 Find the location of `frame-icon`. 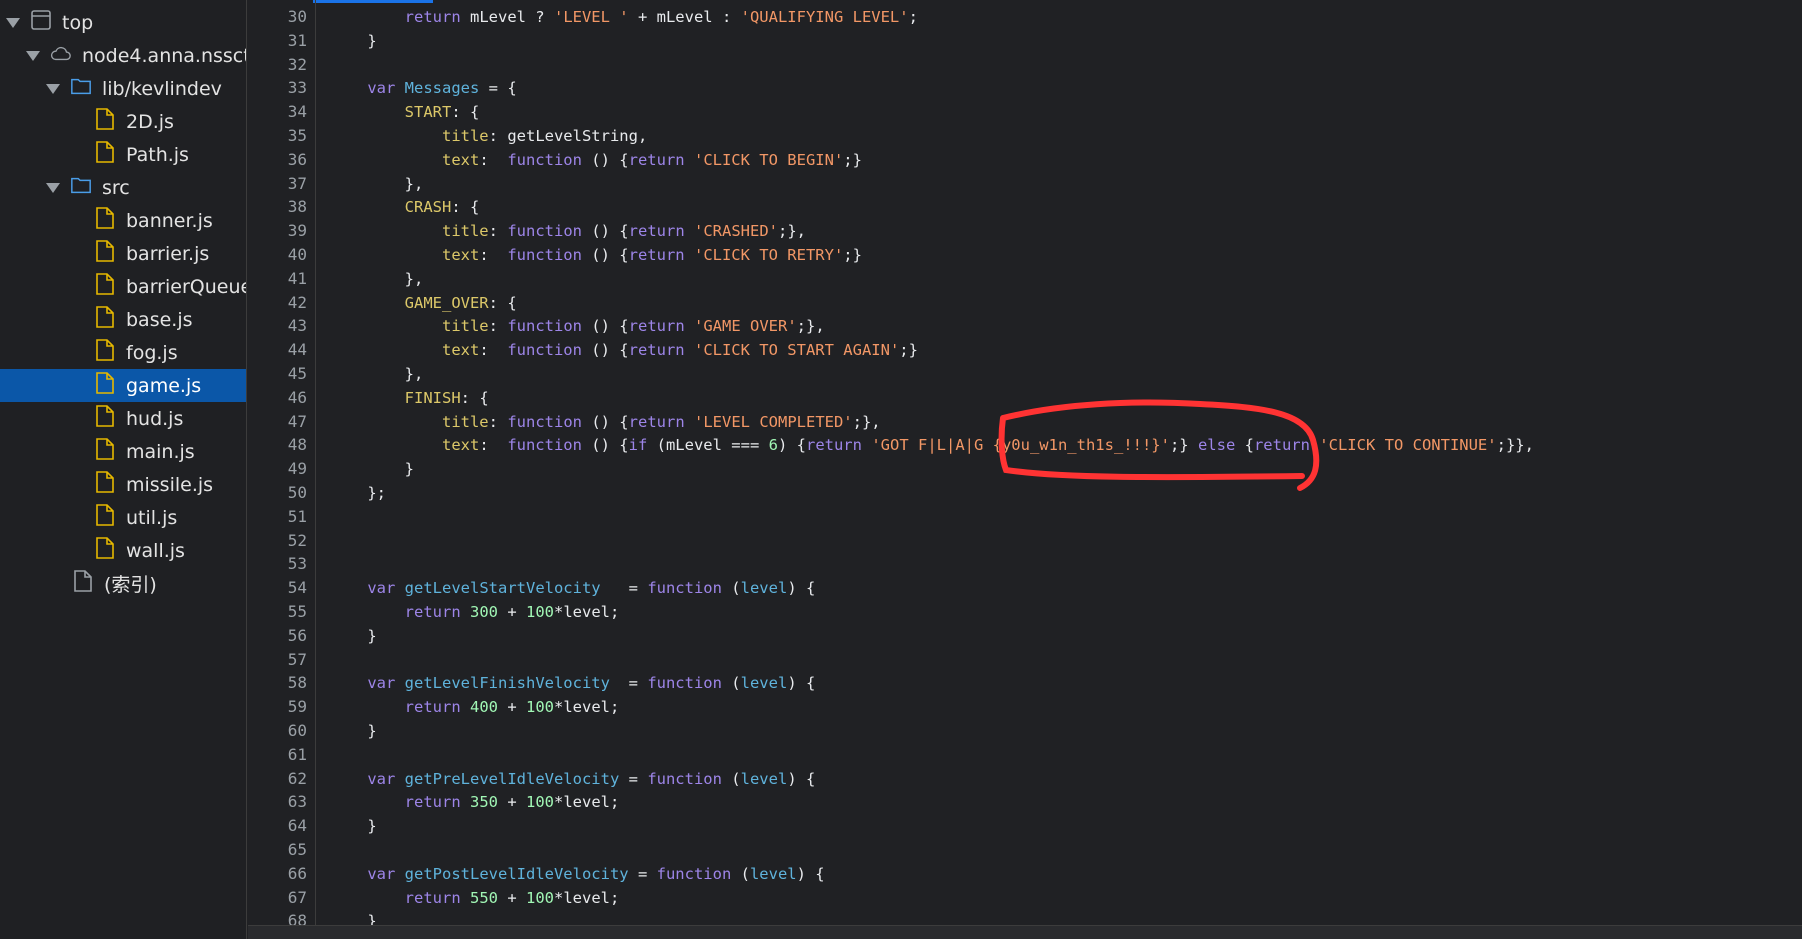

frame-icon is located at coordinates (46, 22).